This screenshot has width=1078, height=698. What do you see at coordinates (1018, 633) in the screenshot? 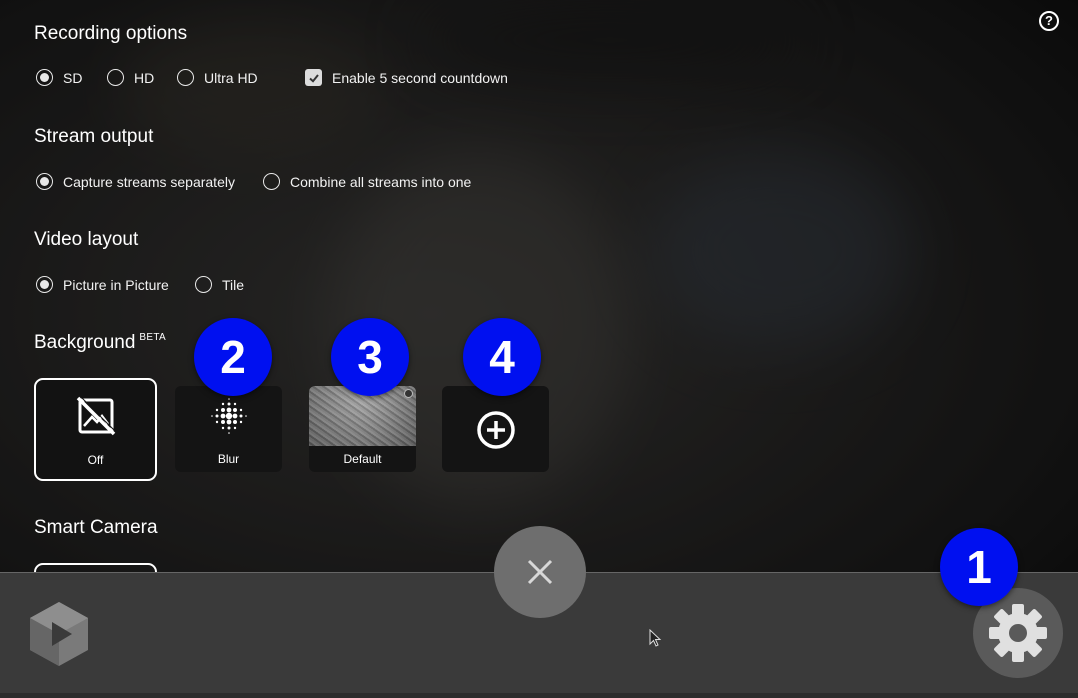
I see `gear-icon` at bounding box center [1018, 633].